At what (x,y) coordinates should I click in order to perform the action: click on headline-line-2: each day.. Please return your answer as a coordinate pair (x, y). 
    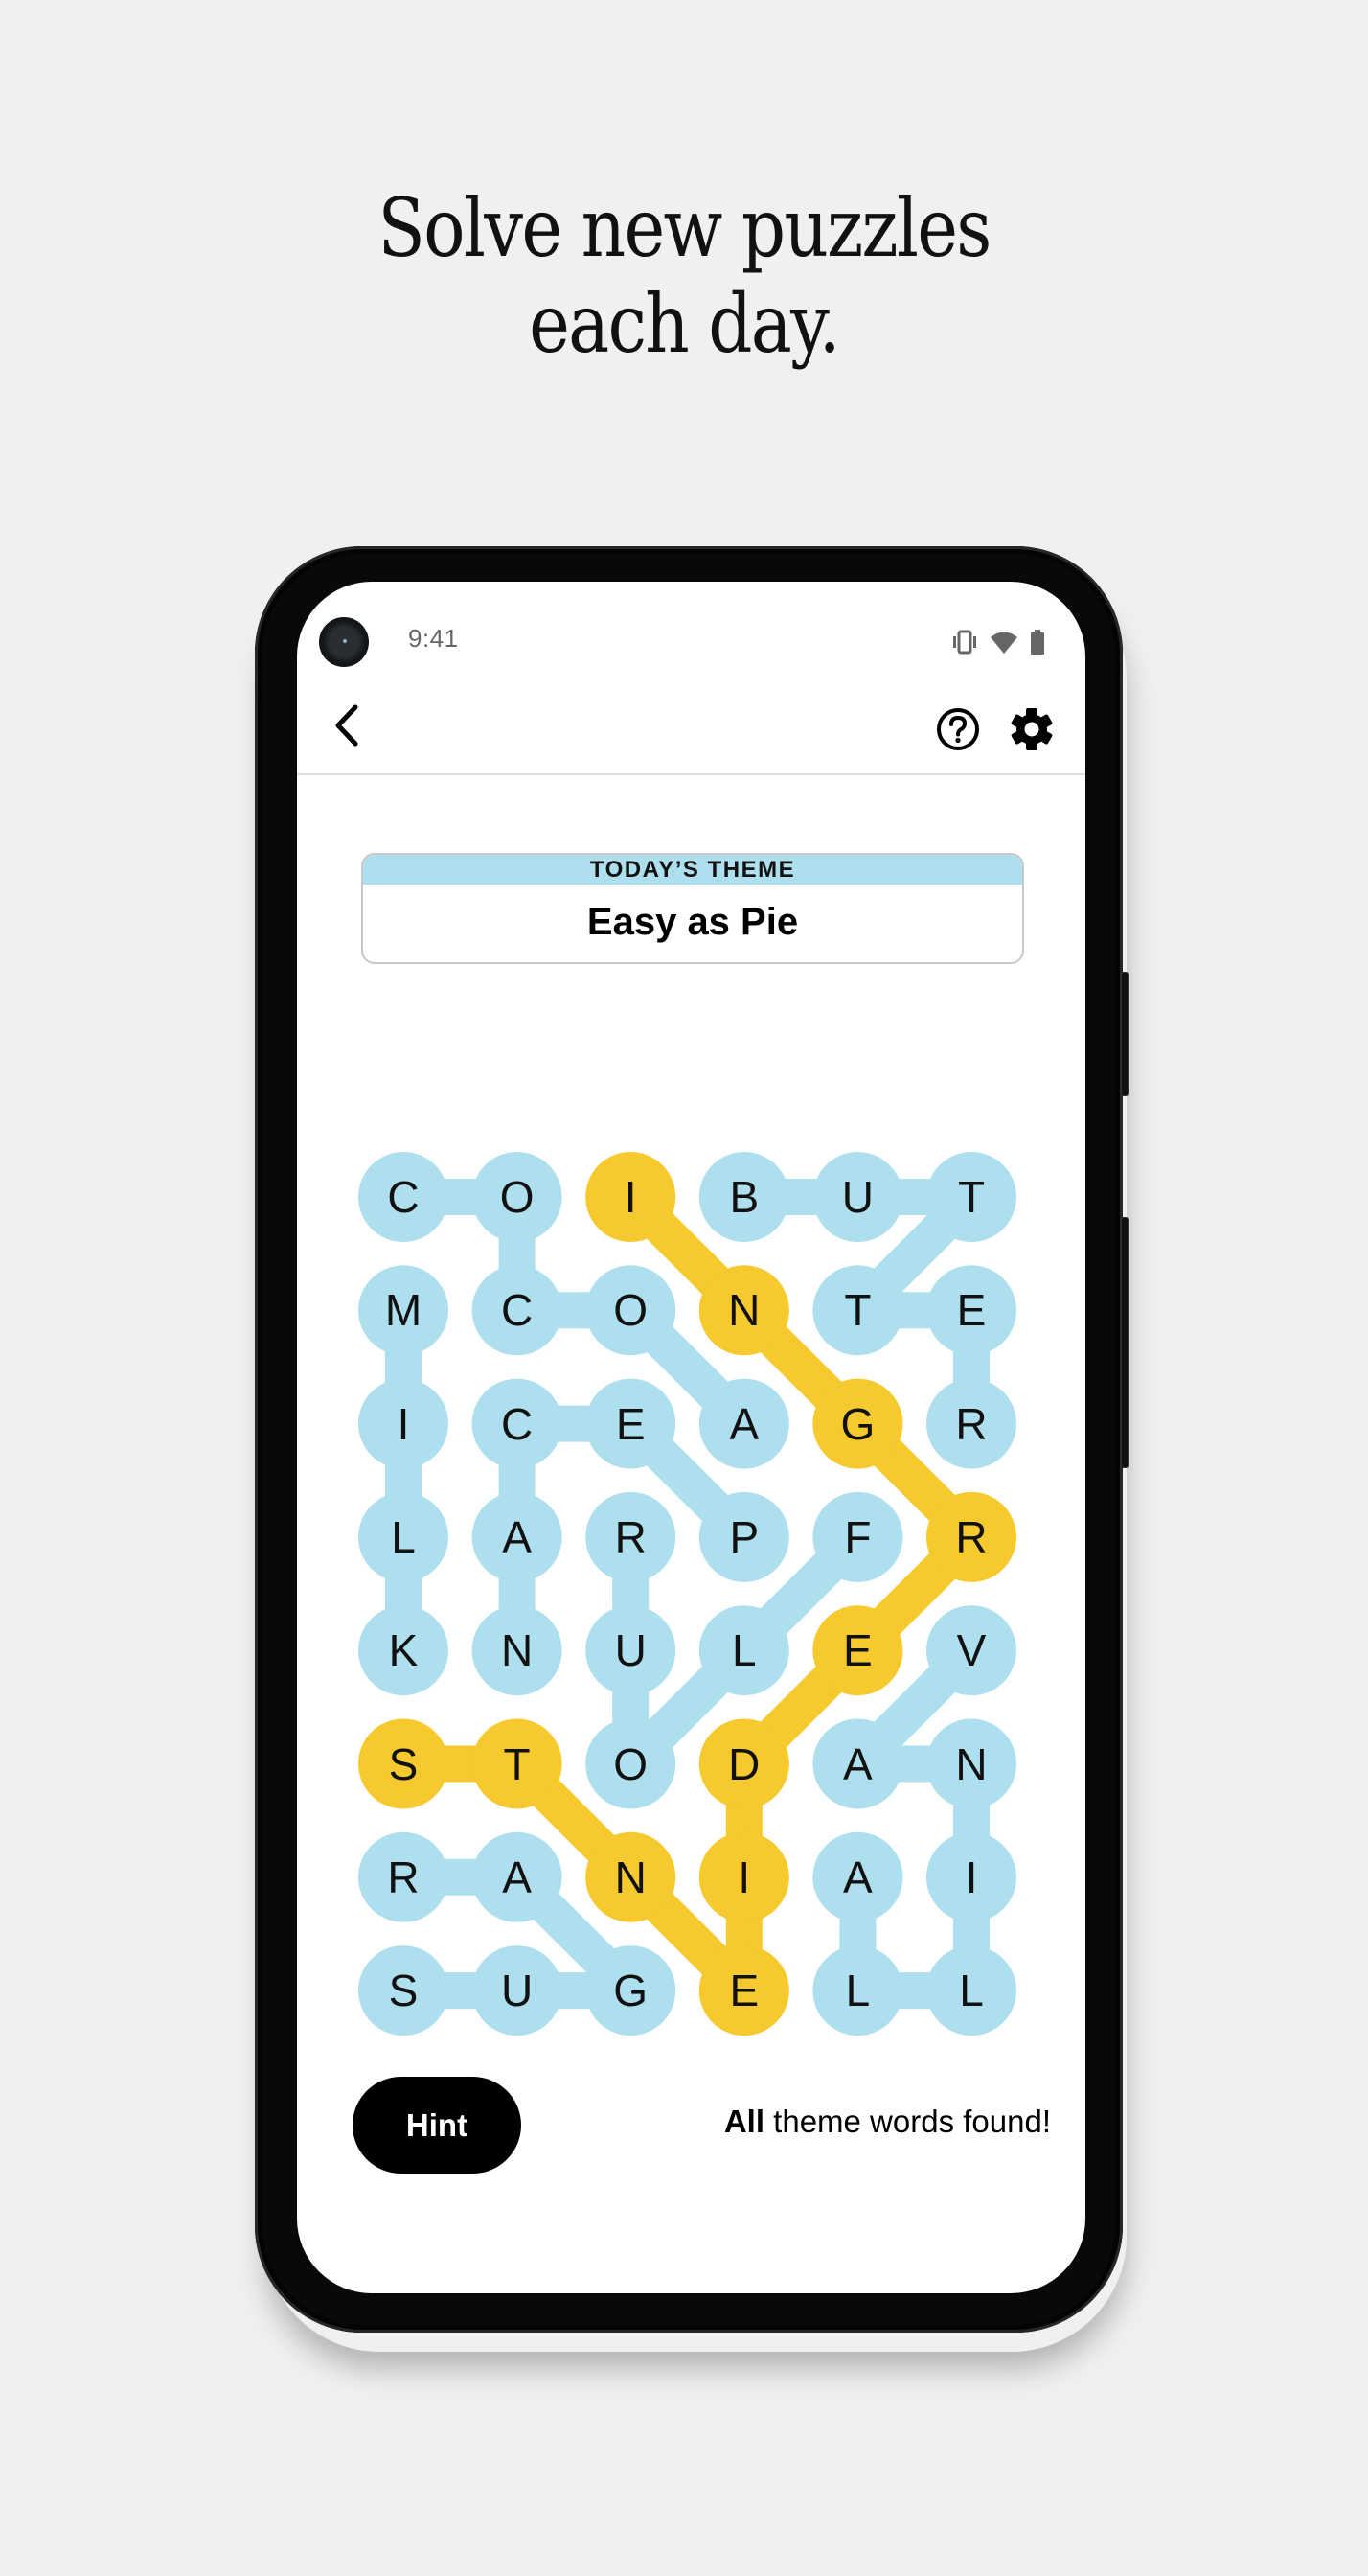
    Looking at the image, I should click on (685, 324).